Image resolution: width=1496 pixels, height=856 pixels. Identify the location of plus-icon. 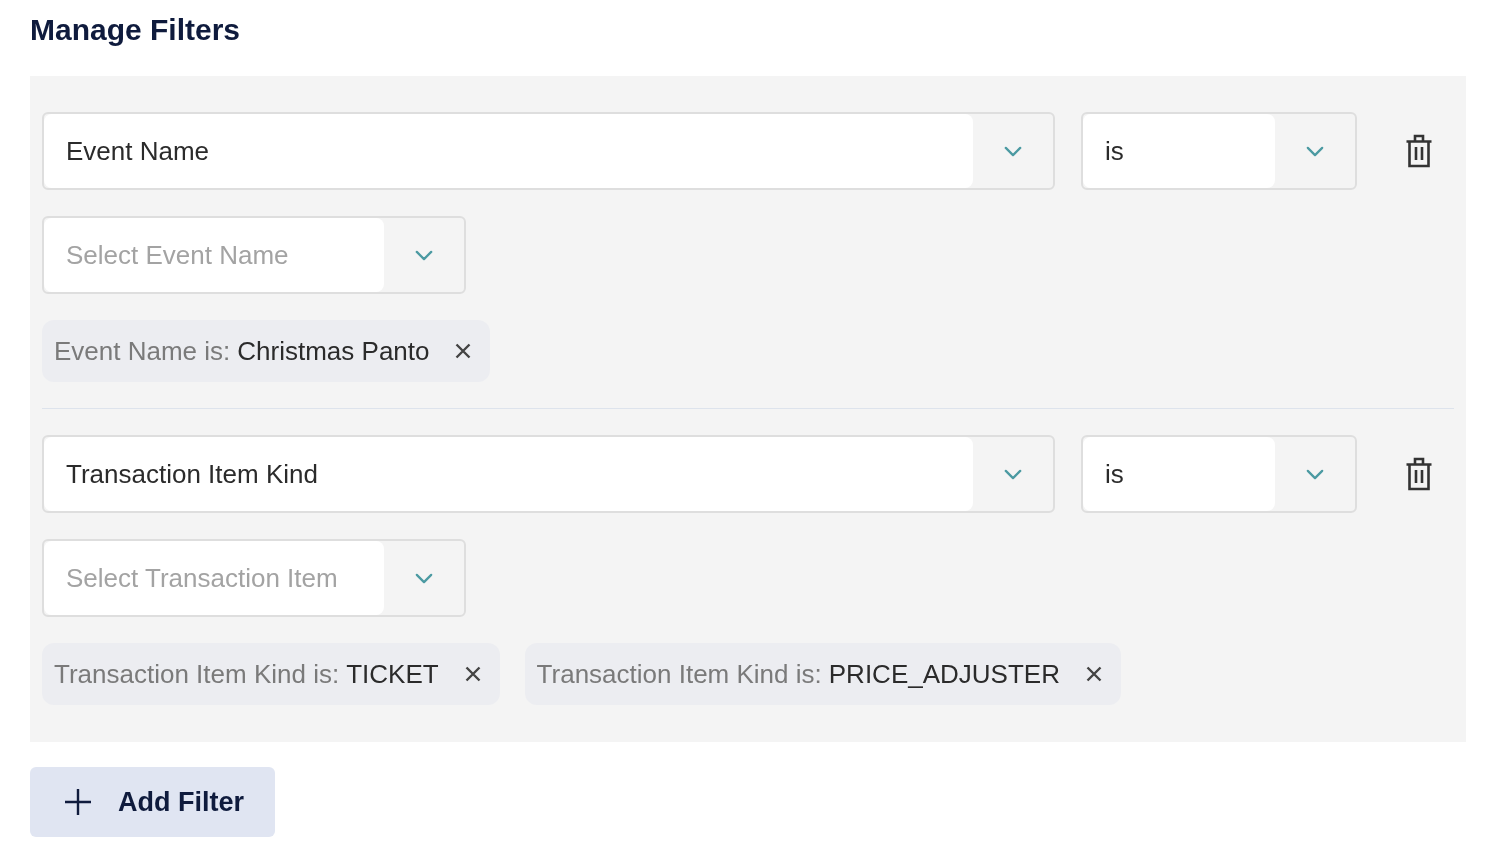
(78, 802).